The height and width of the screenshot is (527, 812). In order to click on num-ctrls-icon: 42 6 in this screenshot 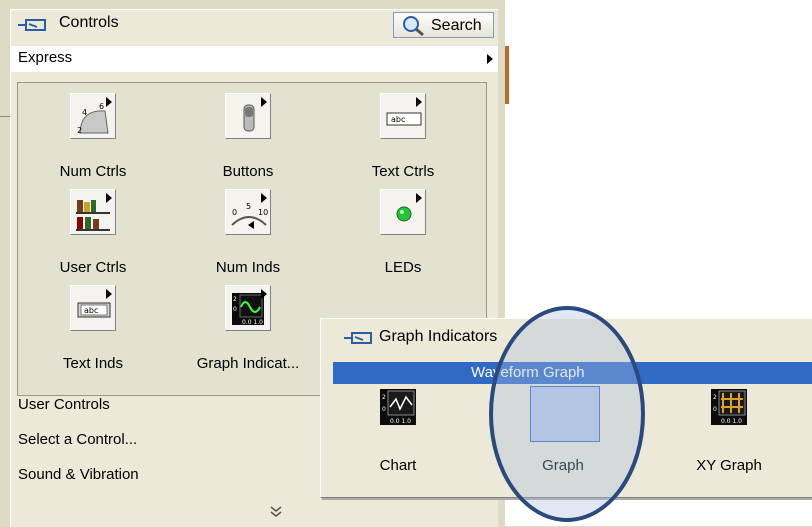, I will do `click(93, 116)`.